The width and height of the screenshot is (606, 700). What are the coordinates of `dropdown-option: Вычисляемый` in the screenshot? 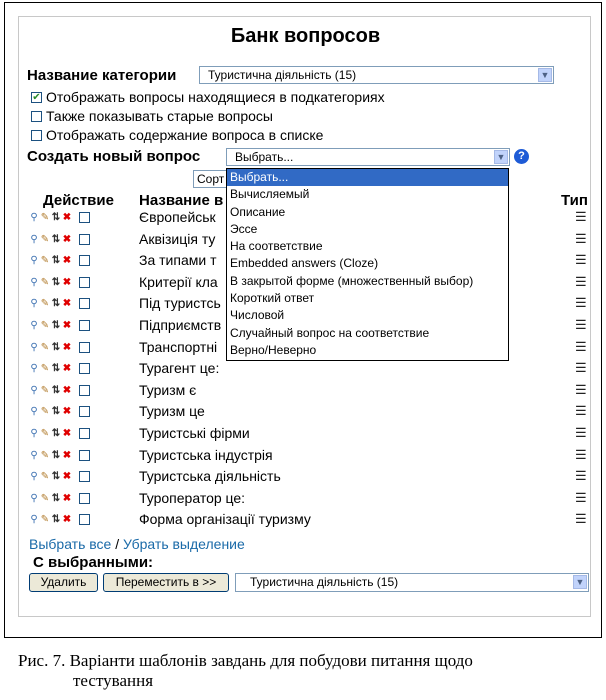 It's located at (367, 194).